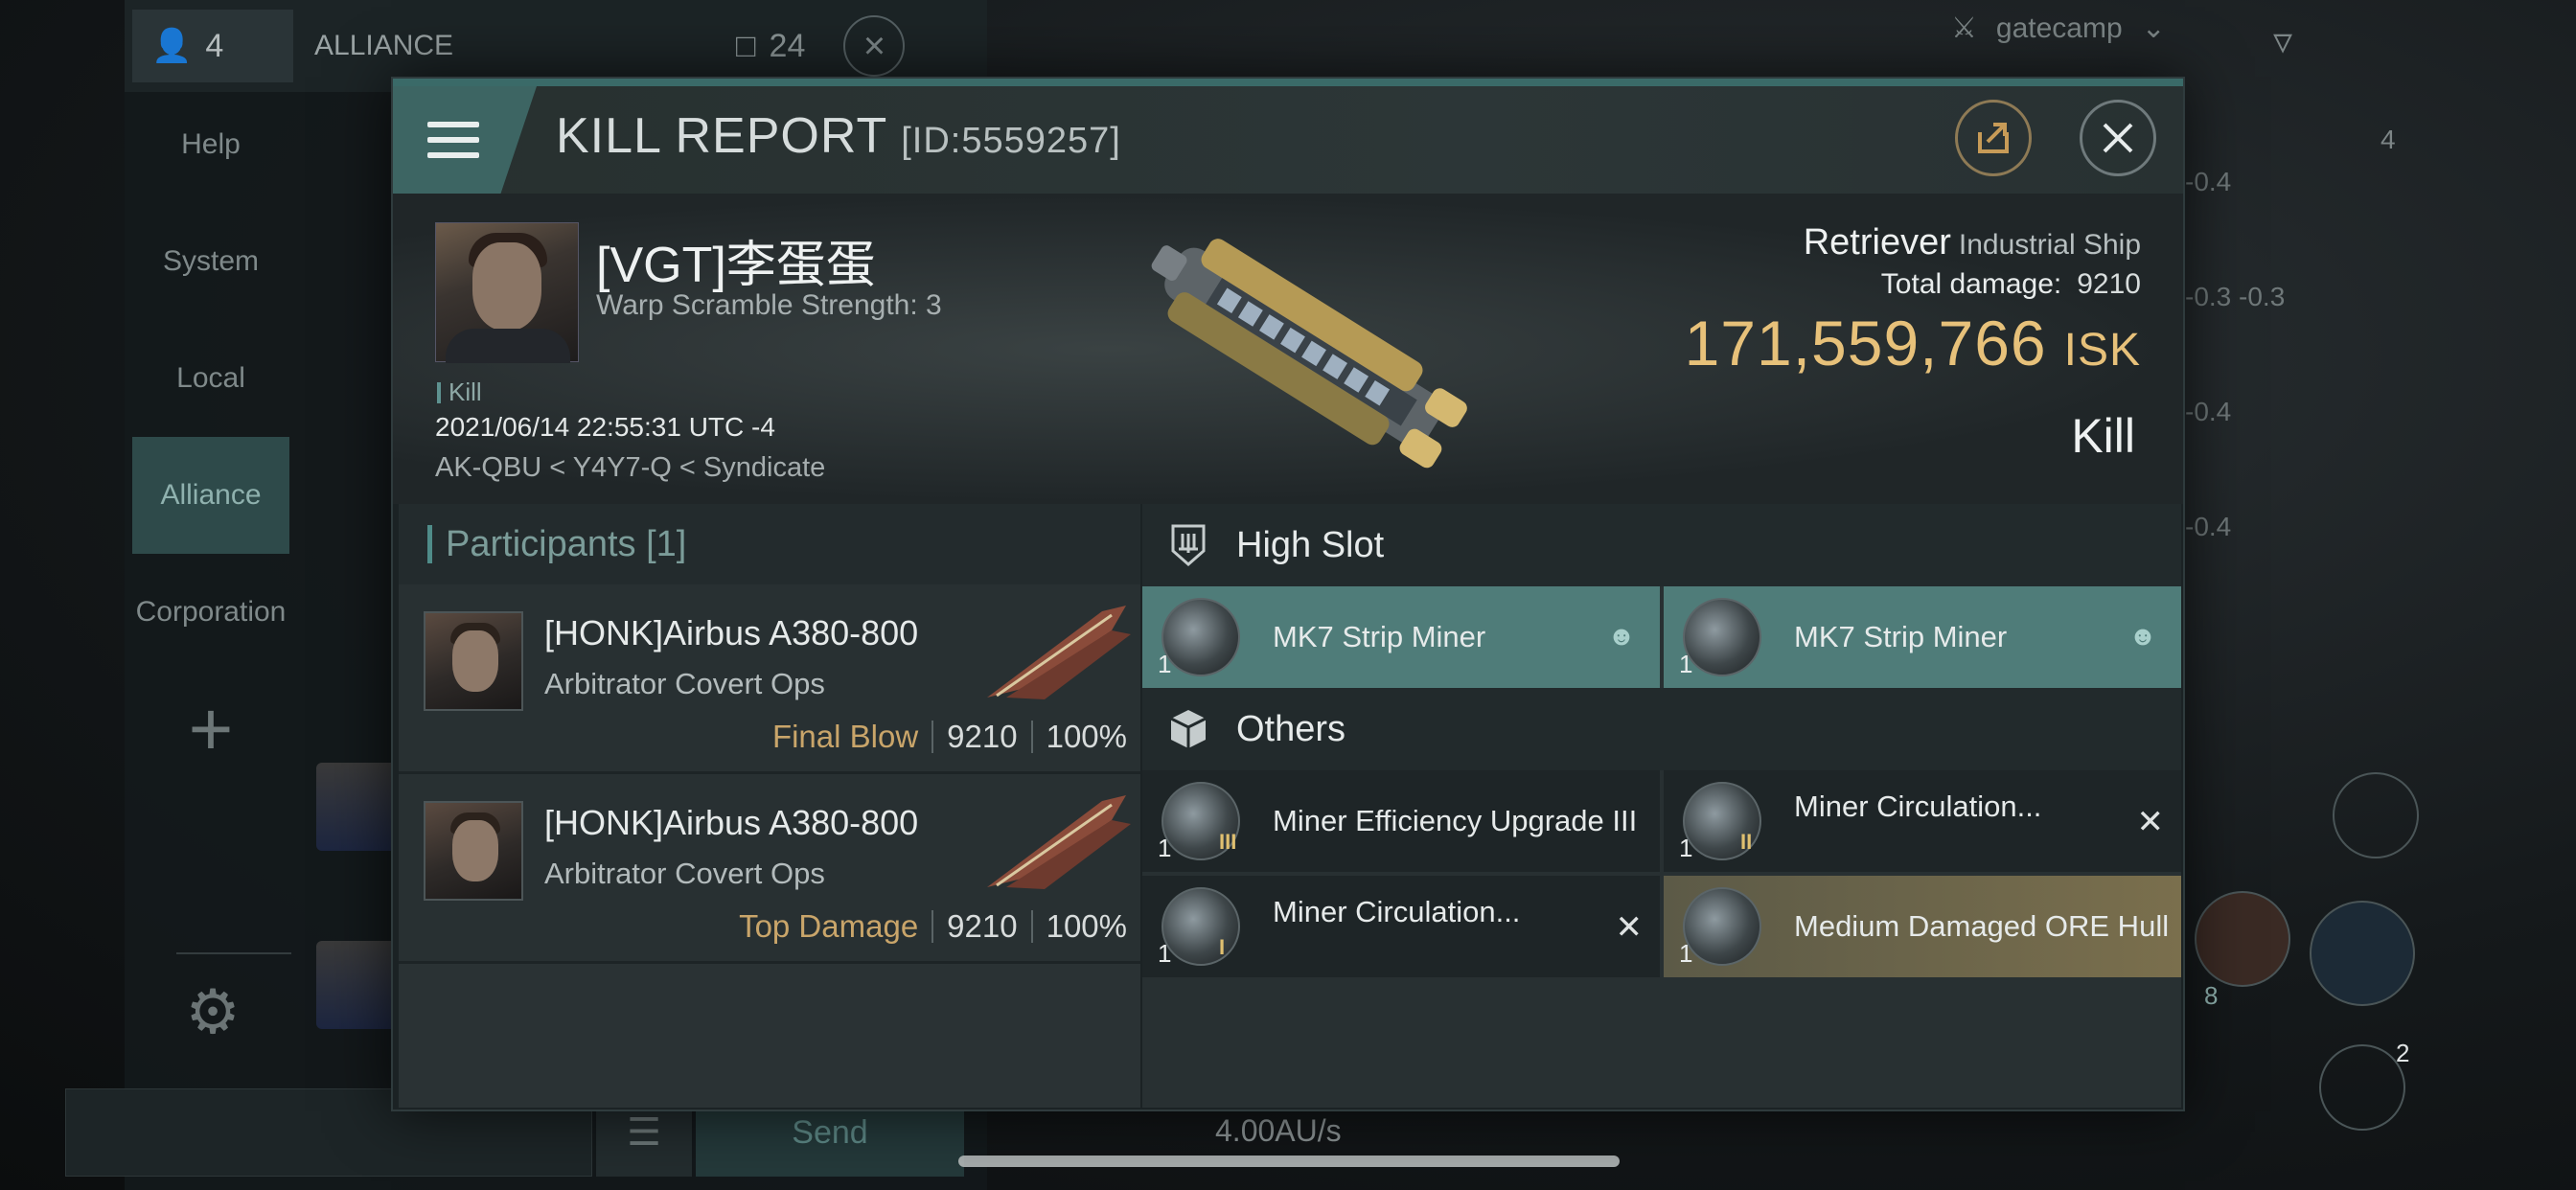 Image resolution: width=2576 pixels, height=1190 pixels. I want to click on swap-button, so click(2376, 815).